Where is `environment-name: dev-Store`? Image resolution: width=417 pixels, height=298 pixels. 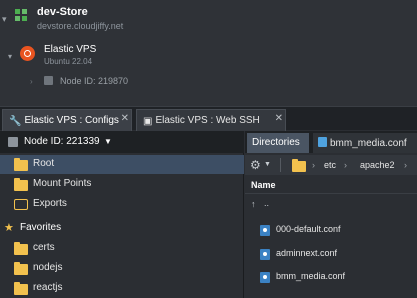 environment-name: dev-Store is located at coordinates (62, 12).